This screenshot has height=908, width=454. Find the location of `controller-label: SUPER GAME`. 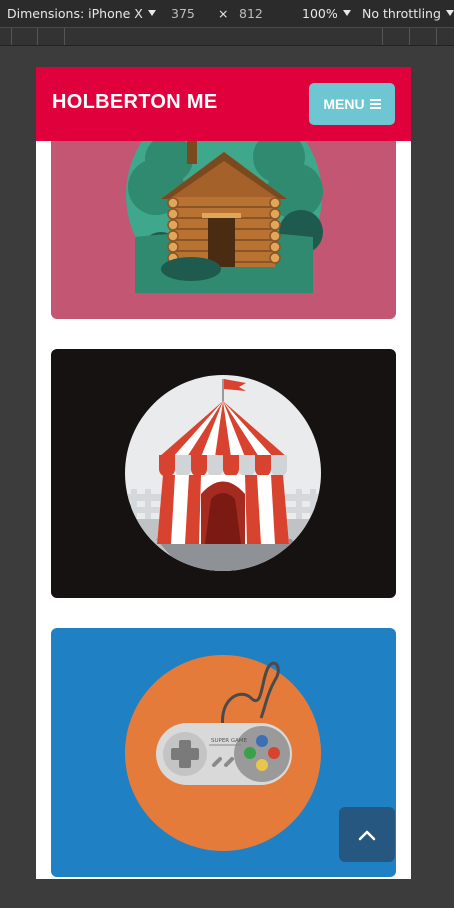

controller-label: SUPER GAME is located at coordinates (229, 741).